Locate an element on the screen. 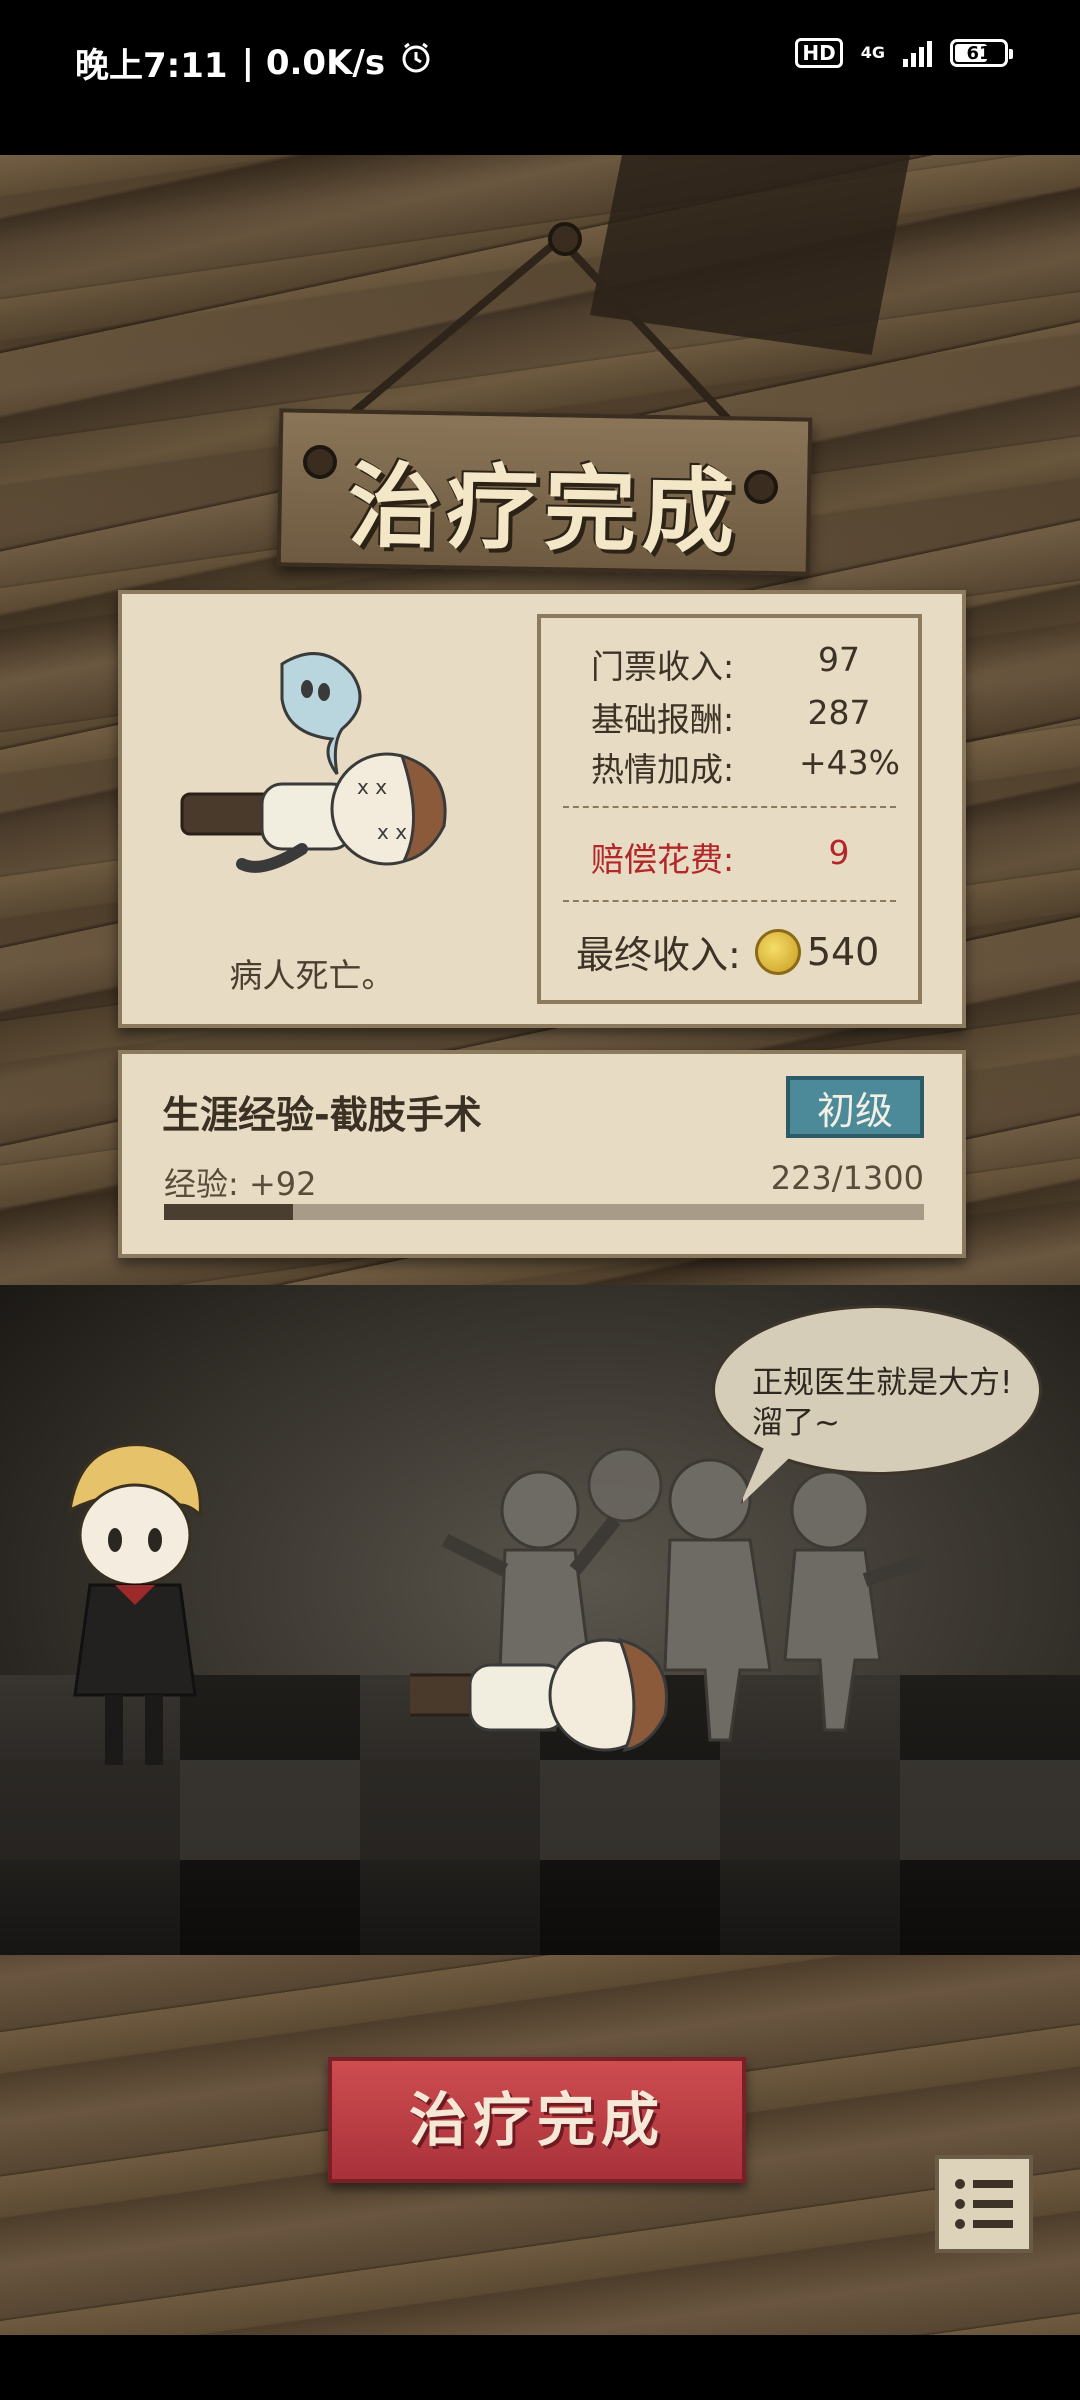 This screenshot has width=1080, height=2400. treatment-done-button: 治疗完成 is located at coordinates (537, 2120).